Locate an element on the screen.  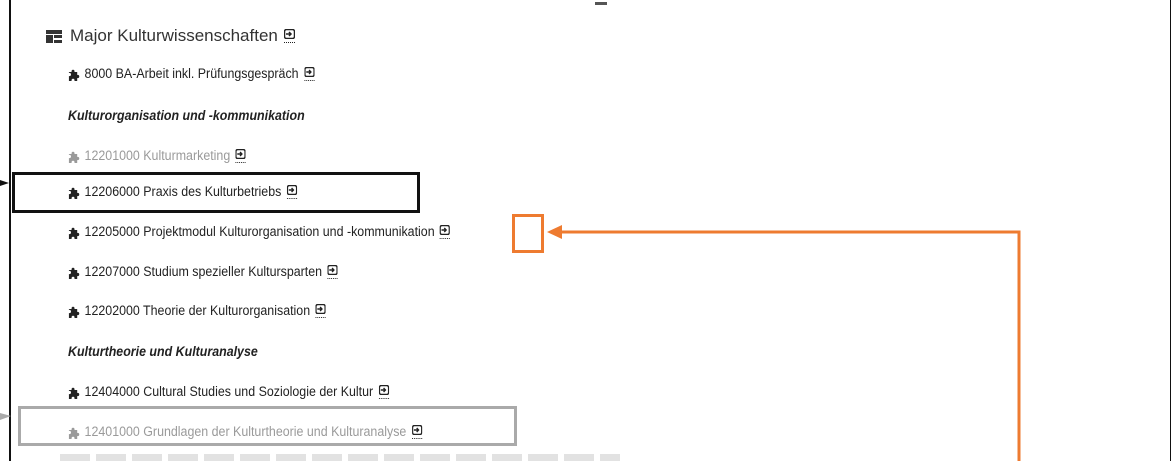
category-heading-kulturtheorie: Kulturtheorie und Kulturanalyse is located at coordinates (163, 351).